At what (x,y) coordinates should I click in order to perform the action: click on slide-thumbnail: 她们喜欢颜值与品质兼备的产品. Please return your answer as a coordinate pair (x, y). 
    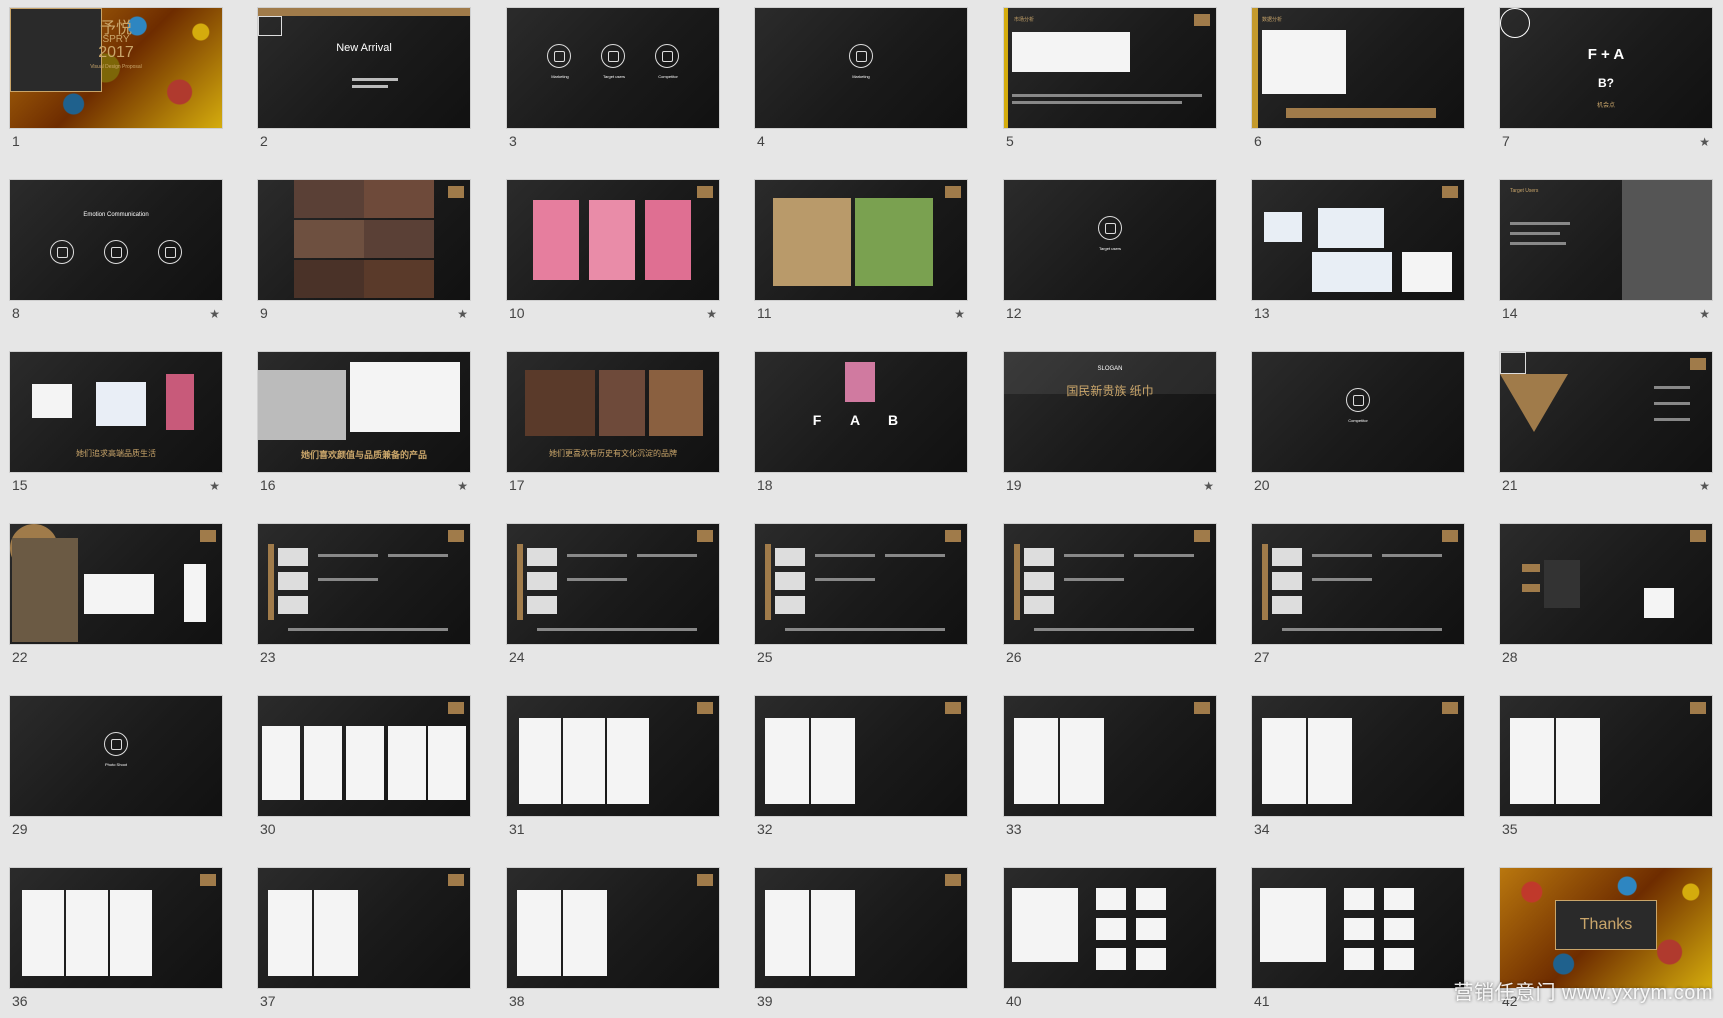
    Looking at the image, I should click on (364, 412).